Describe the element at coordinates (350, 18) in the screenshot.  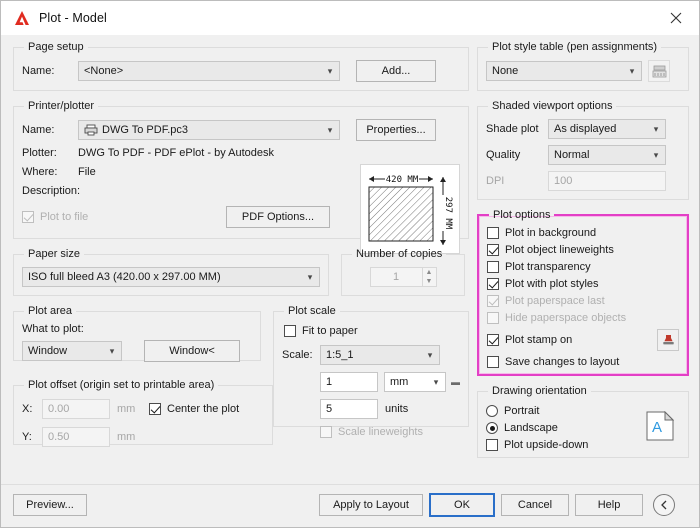
I see `title-bar: Plot - Model` at that location.